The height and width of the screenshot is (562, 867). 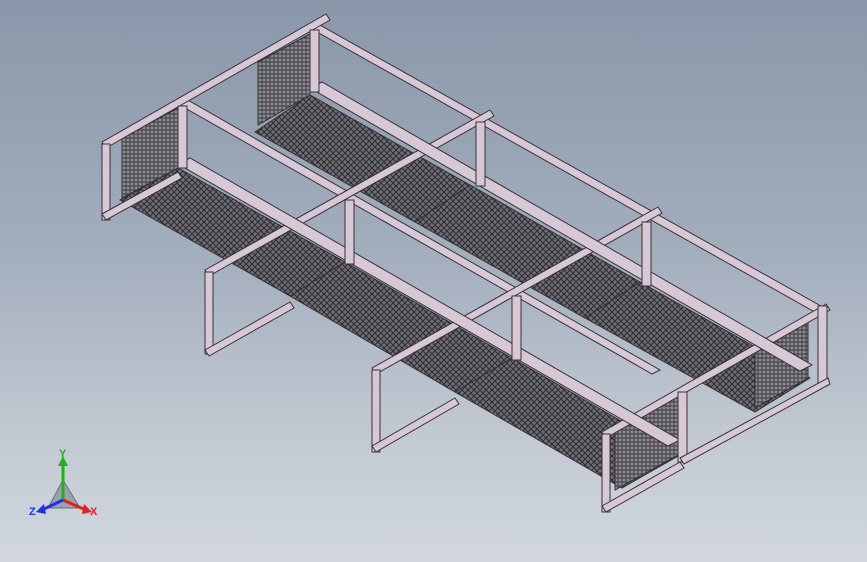 What do you see at coordinates (41, 509) in the screenshot?
I see `z-arrow-icon` at bounding box center [41, 509].